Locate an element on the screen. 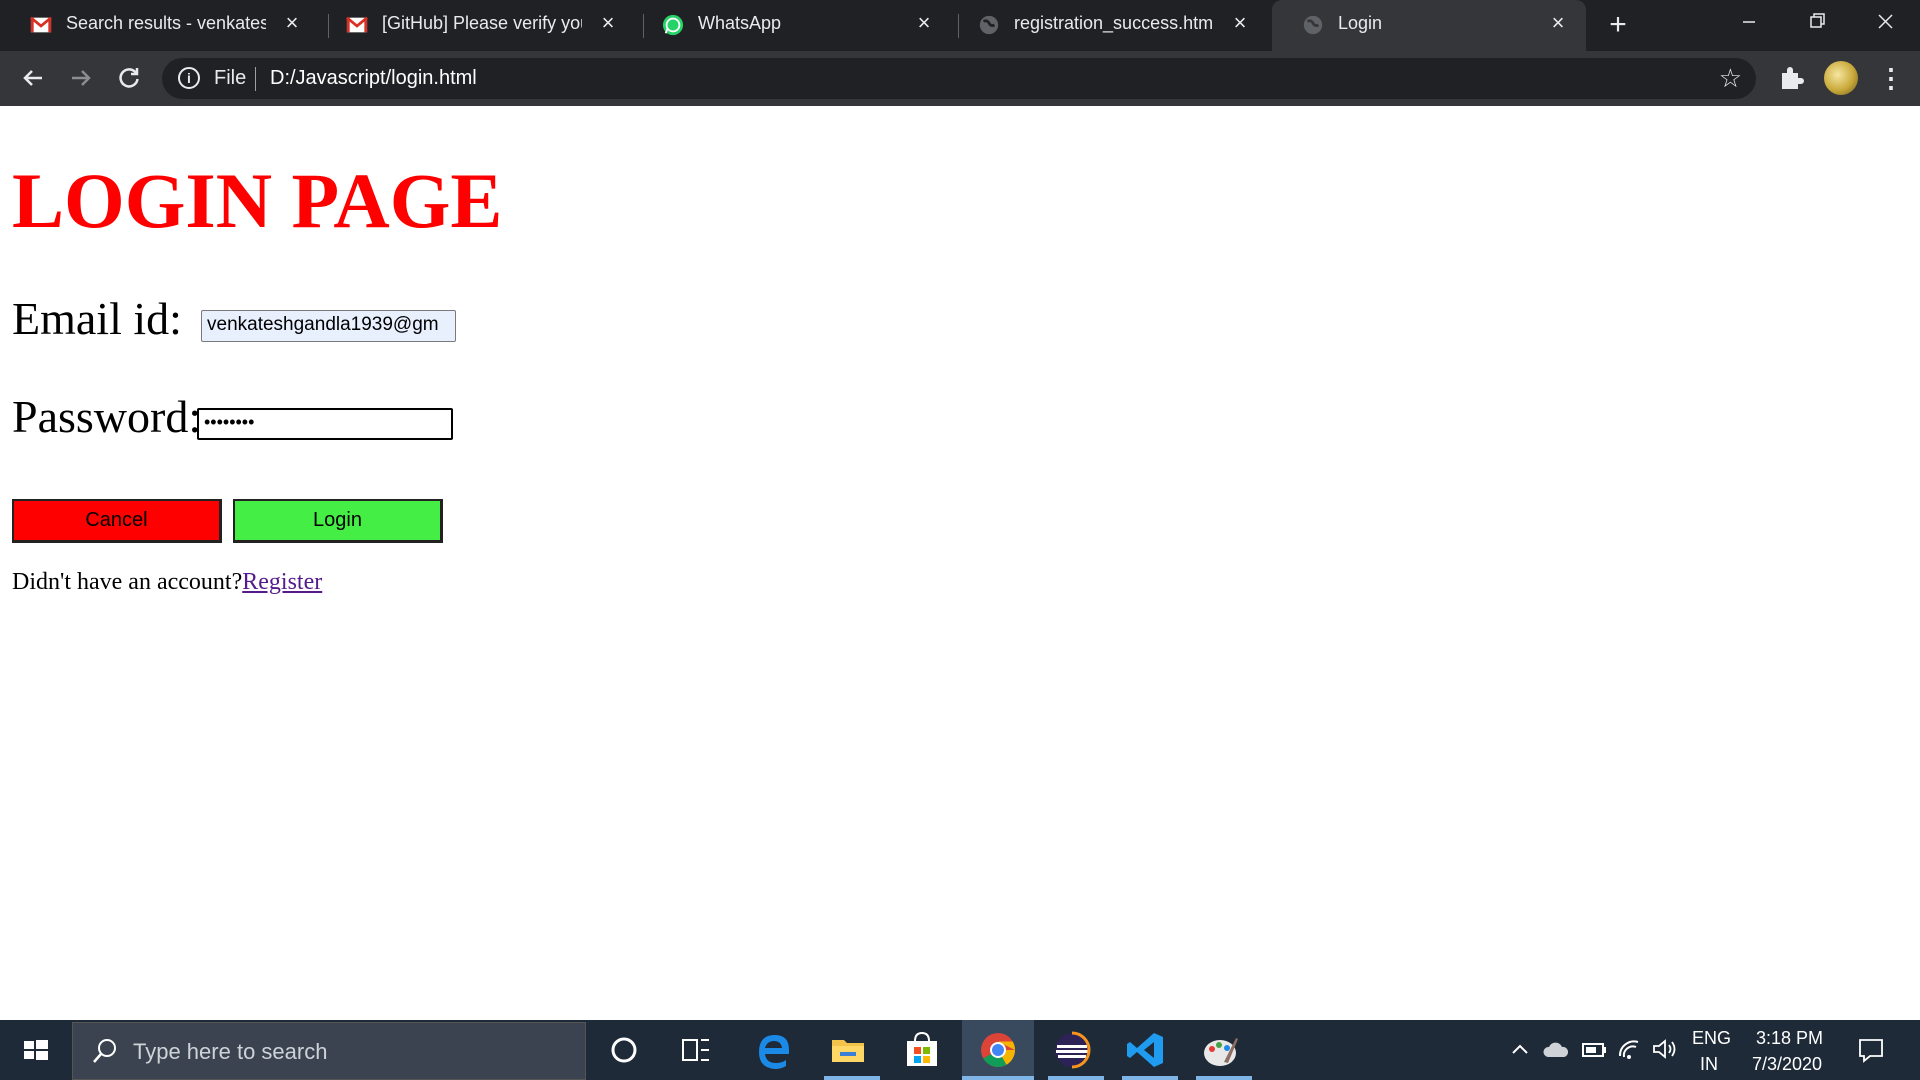 The width and height of the screenshot is (1920, 1080). file-explorer-icon is located at coordinates (848, 1050).